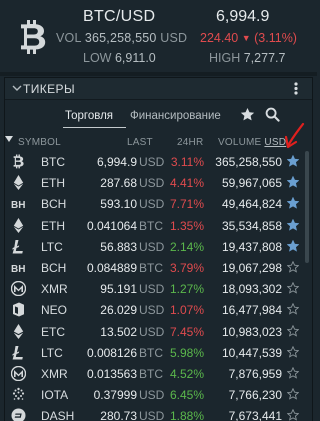 This screenshot has height=421, width=320. I want to click on table-row: BH BCH 593.10 USD 7.71% 49,464,824, so click(153, 203).